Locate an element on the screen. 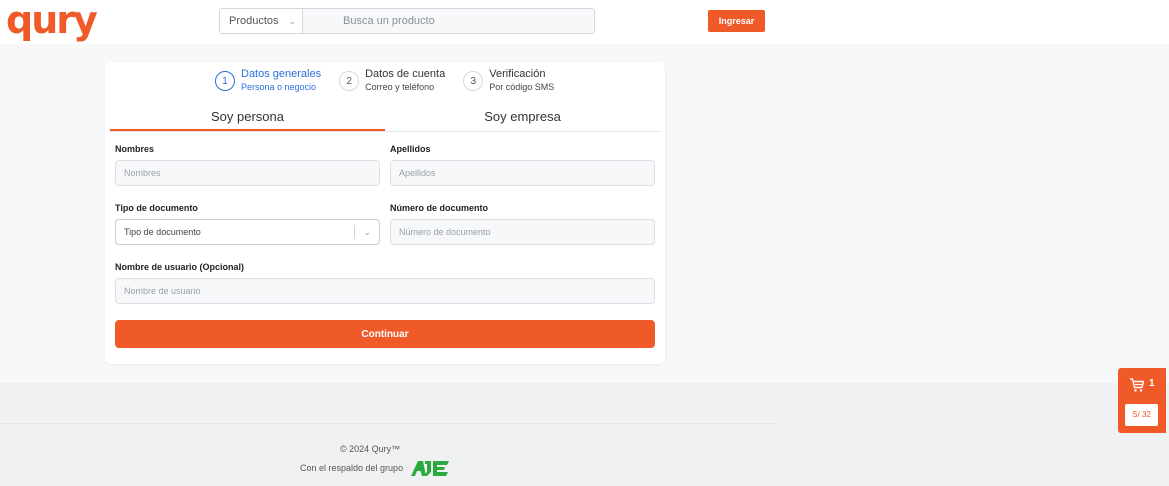  step-subtitle: Por código SMS is located at coordinates (522, 87).